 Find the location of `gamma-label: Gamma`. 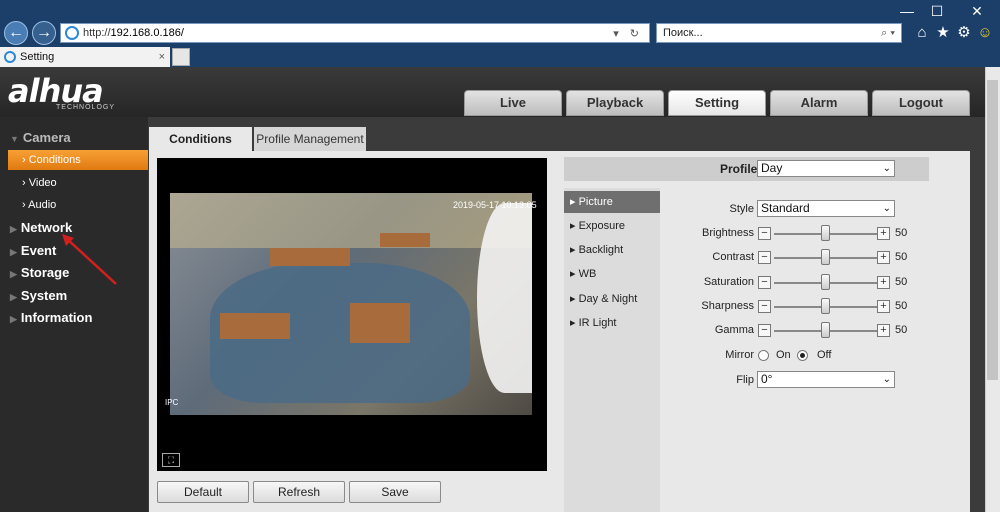

gamma-label: Gamma is located at coordinates (734, 330).